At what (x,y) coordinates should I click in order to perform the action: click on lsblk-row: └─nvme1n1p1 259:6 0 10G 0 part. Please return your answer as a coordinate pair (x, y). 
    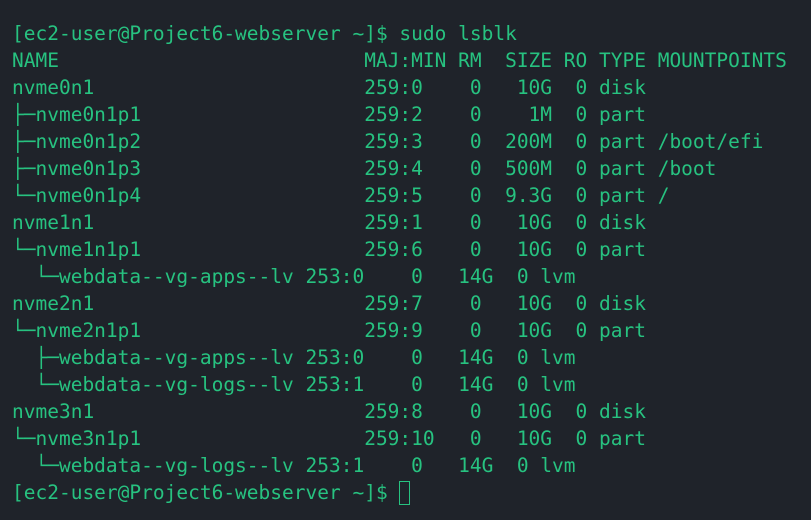
    Looking at the image, I should click on (329, 249).